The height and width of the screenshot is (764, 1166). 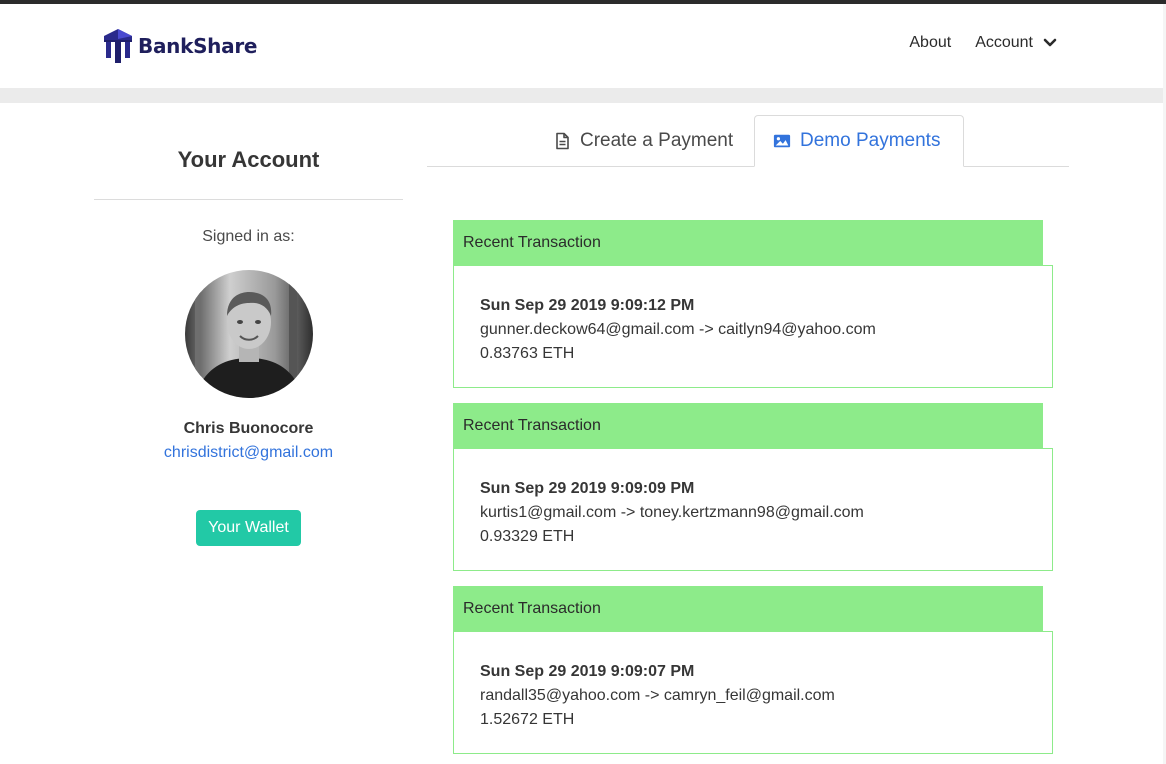 What do you see at coordinates (562, 141) in the screenshot?
I see `file-icon` at bounding box center [562, 141].